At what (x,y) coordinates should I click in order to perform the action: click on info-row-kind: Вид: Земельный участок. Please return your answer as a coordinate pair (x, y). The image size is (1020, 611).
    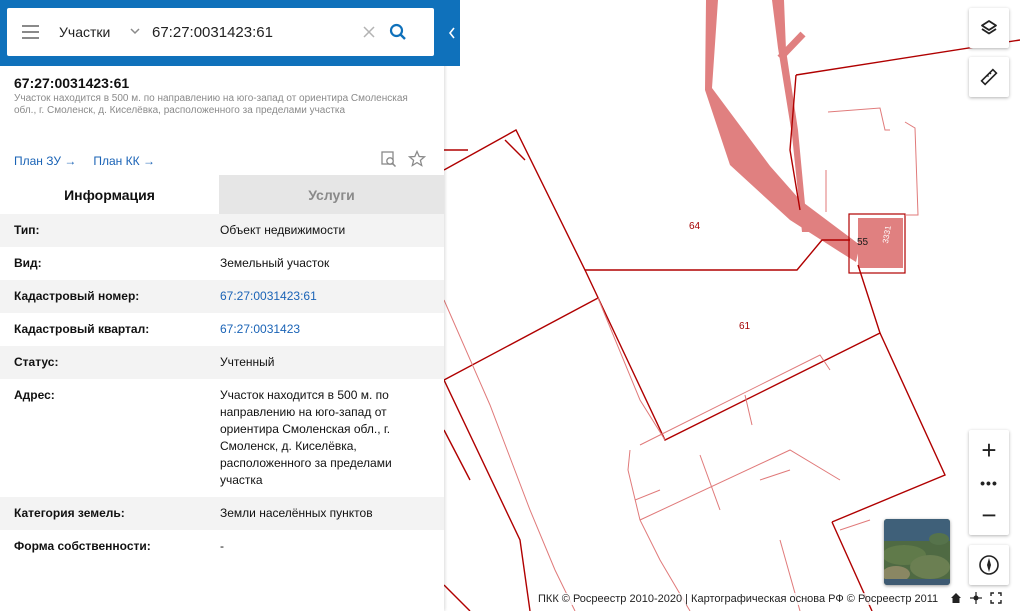
    Looking at the image, I should click on (222, 263).